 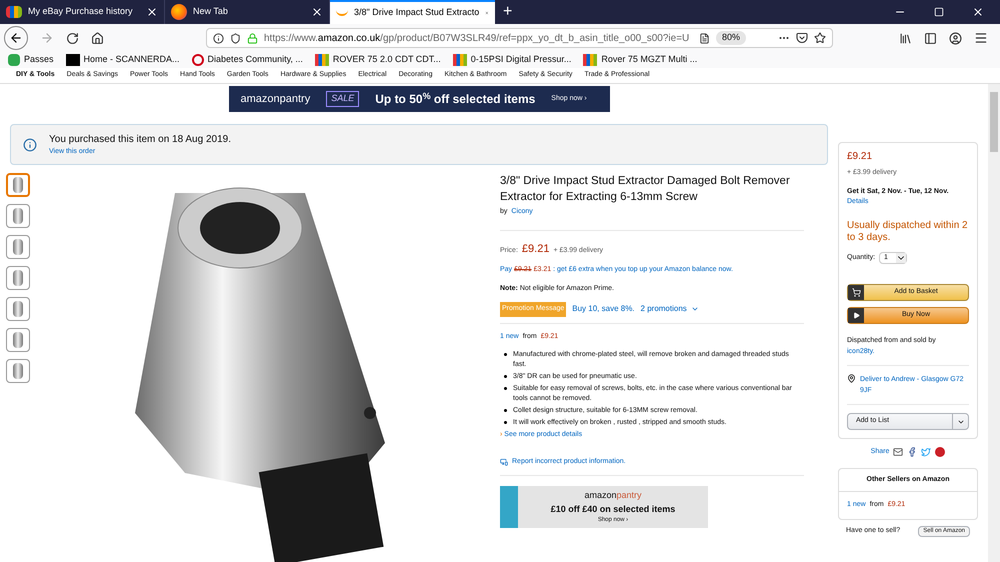 What do you see at coordinates (851, 378) in the screenshot?
I see `location-pin-icon` at bounding box center [851, 378].